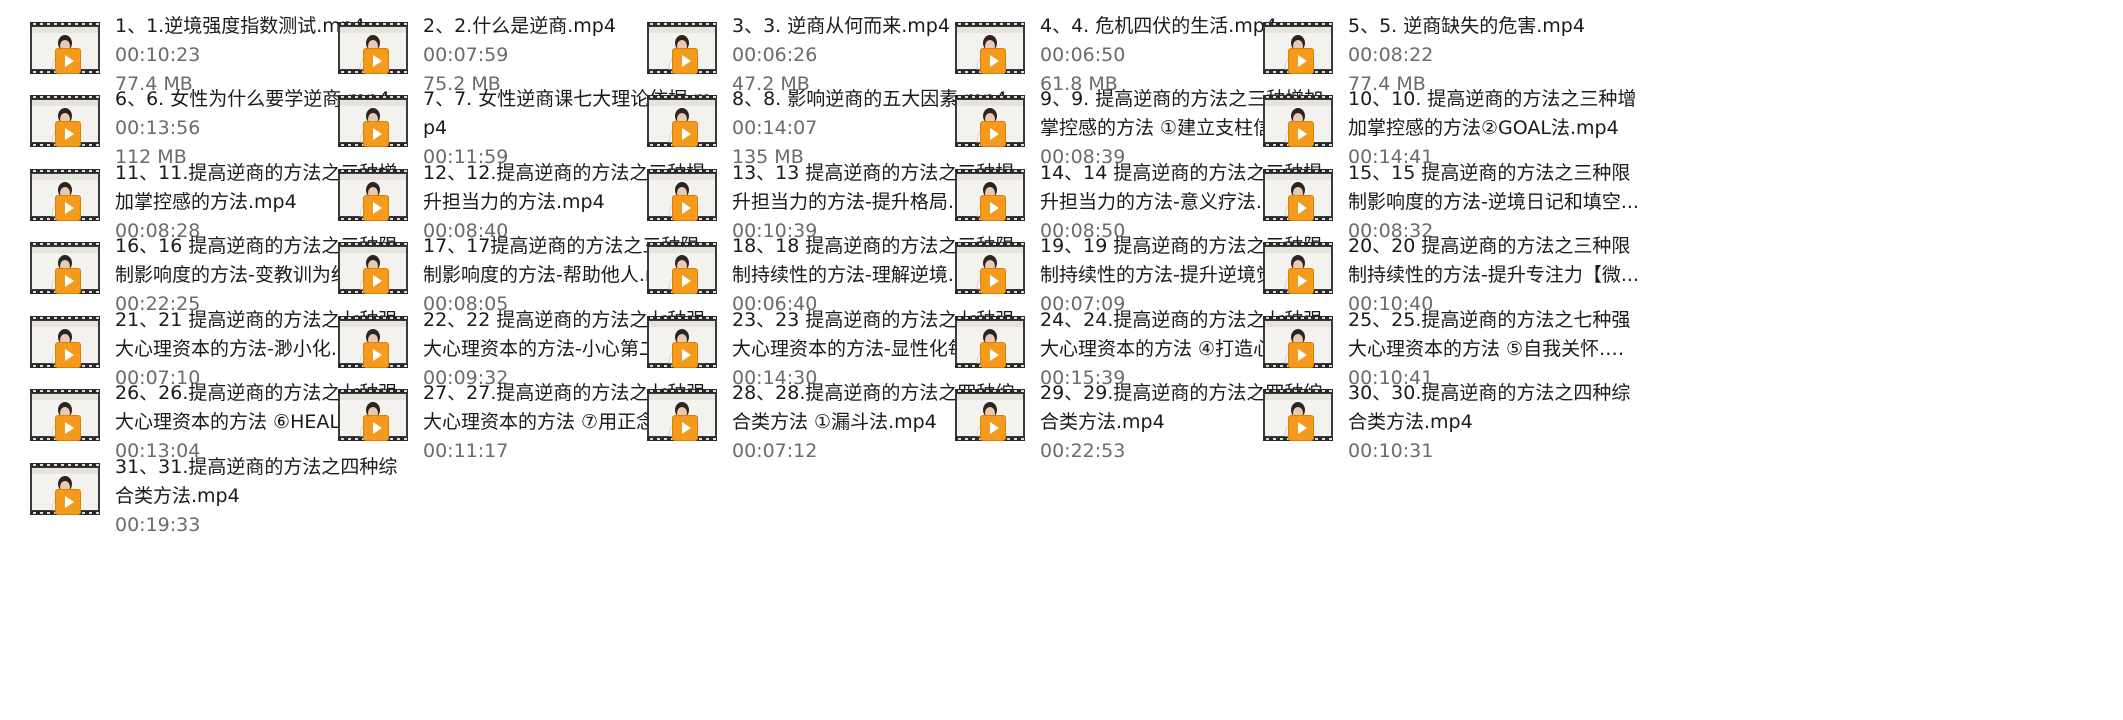 Image resolution: width=2123 pixels, height=720 pixels. Describe the element at coordinates (1489, 407) in the screenshot. I see `file-name: 30、30.提高逆商的方法之四种综合类方法.mp4` at that location.